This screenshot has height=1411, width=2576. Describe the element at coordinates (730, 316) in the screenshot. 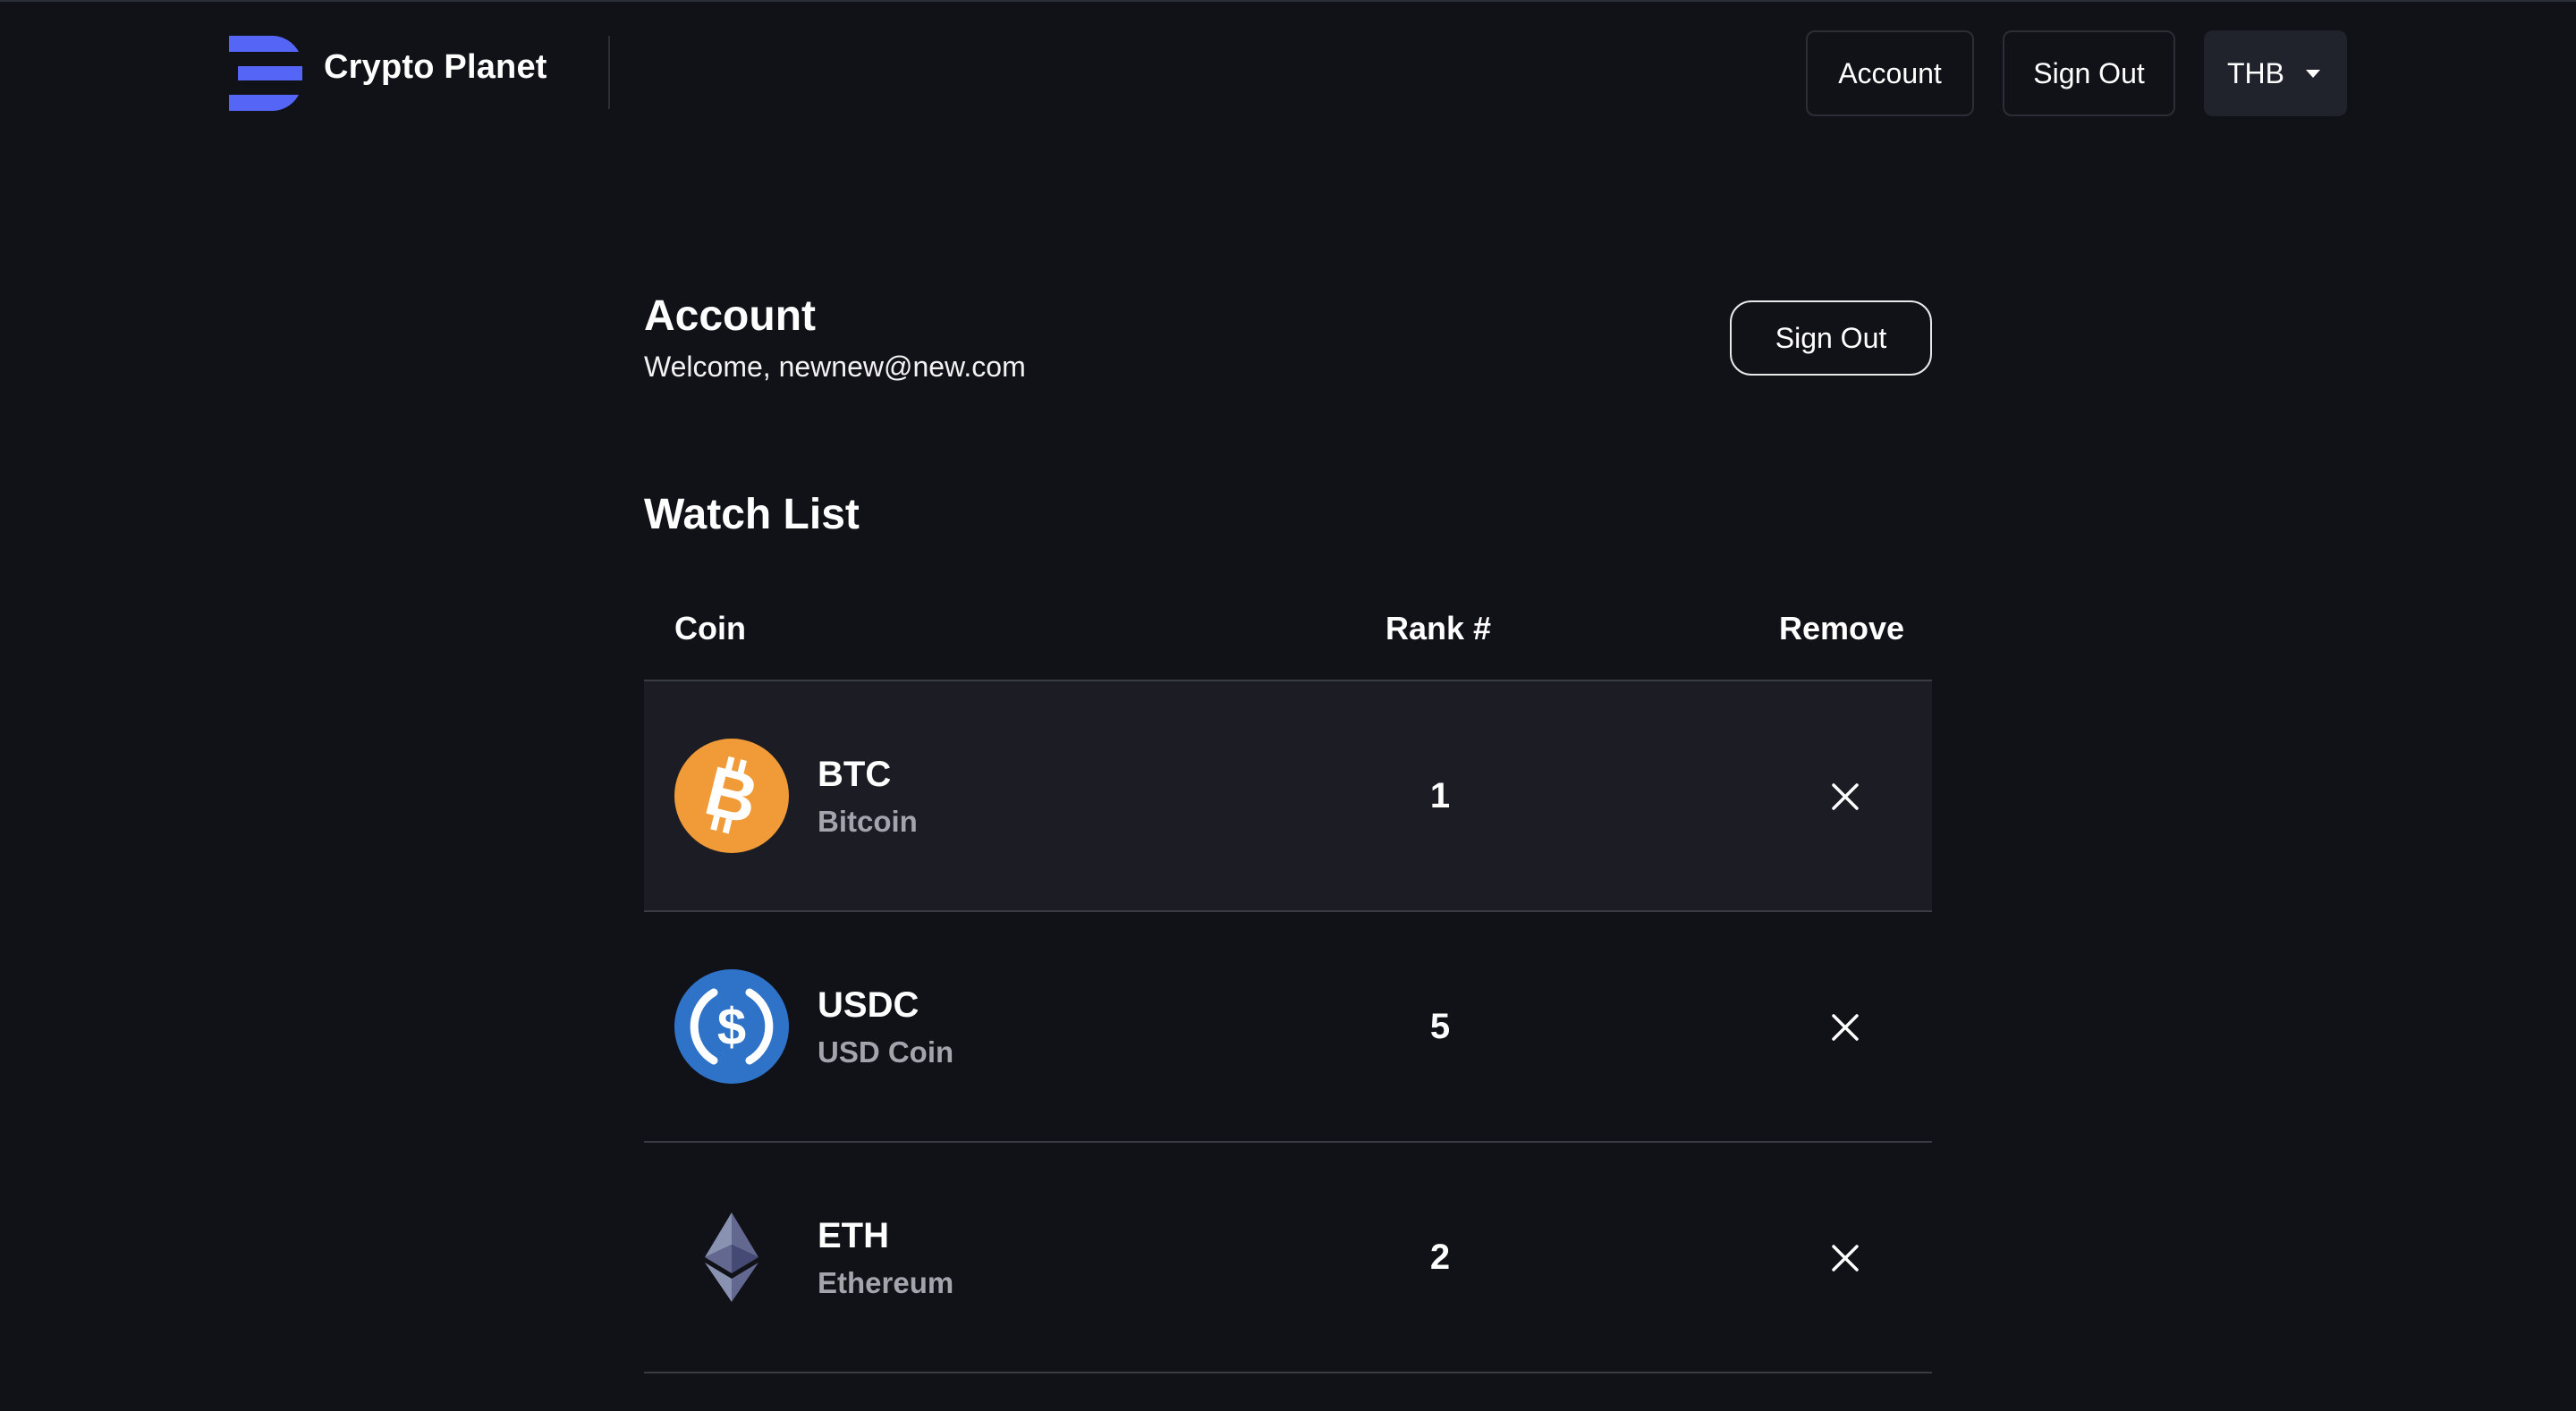

I see `account-title: Account` at that location.